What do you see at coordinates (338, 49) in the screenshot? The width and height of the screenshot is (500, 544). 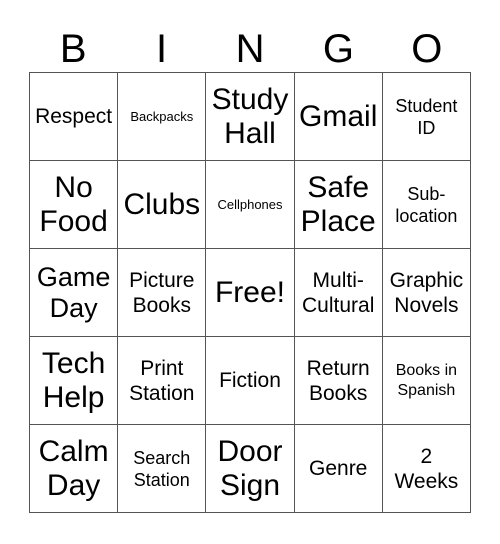 I see `bingo-header-letter-g: G` at bounding box center [338, 49].